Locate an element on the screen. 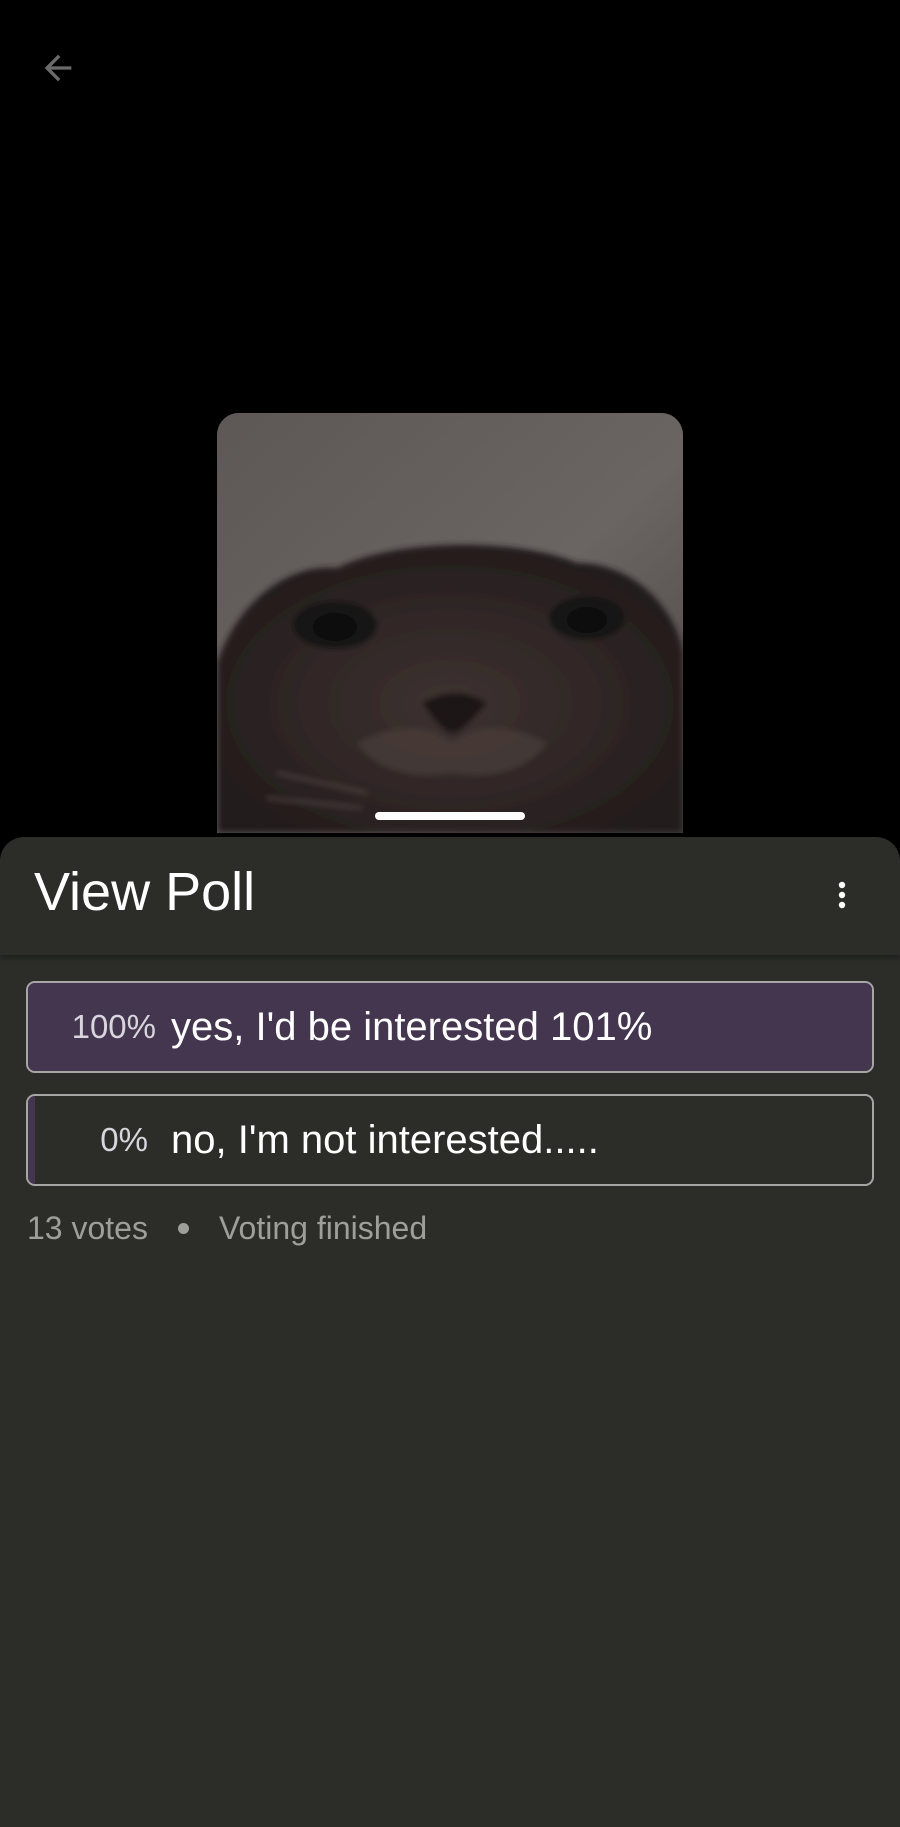 The height and width of the screenshot is (1827, 900). poll-meta: 13 votes Voting finished is located at coordinates (227, 1228).